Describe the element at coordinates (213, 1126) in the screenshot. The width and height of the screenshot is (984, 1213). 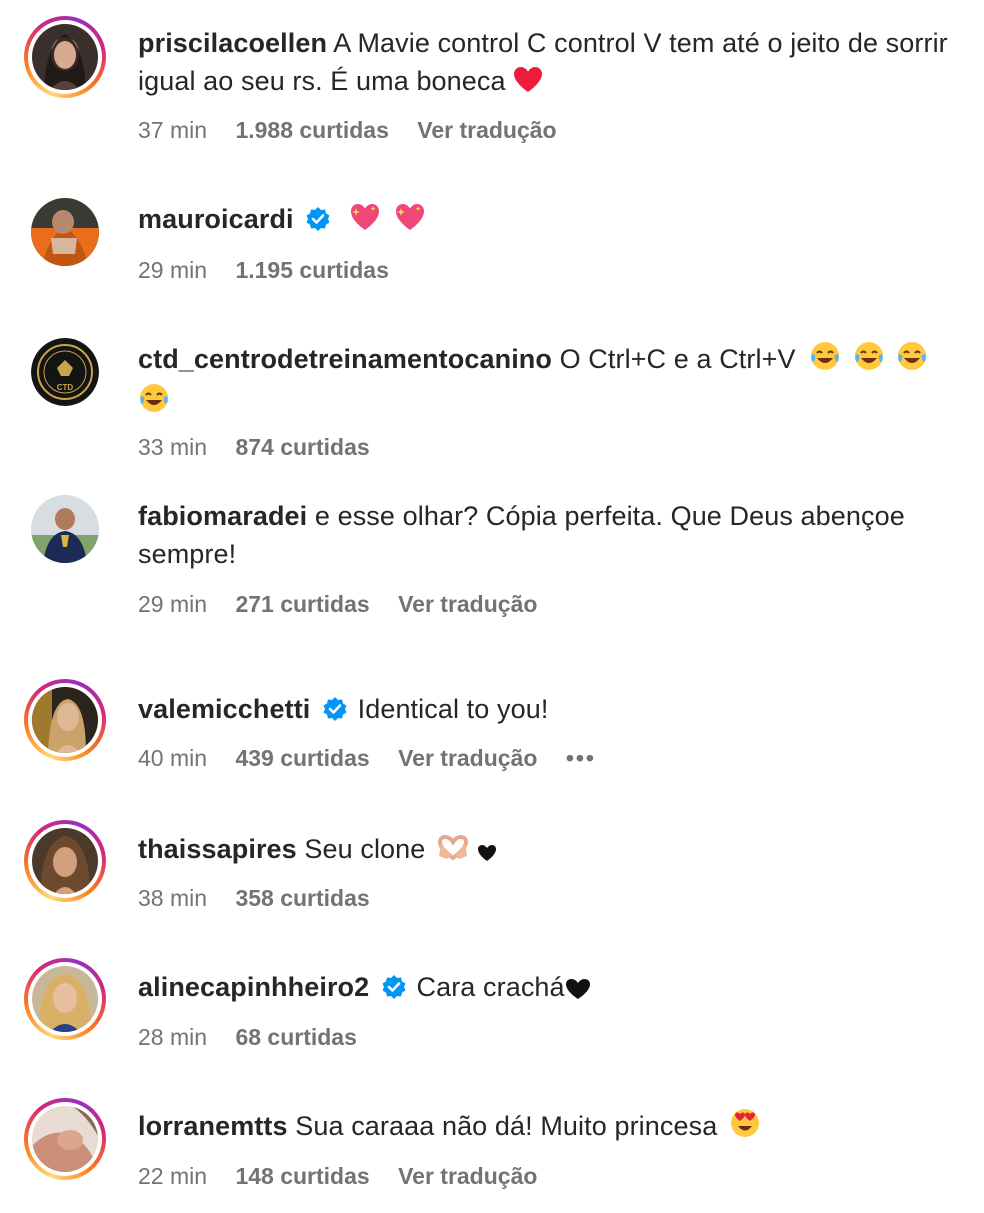
I see `comment-username: lorranemtts` at that location.